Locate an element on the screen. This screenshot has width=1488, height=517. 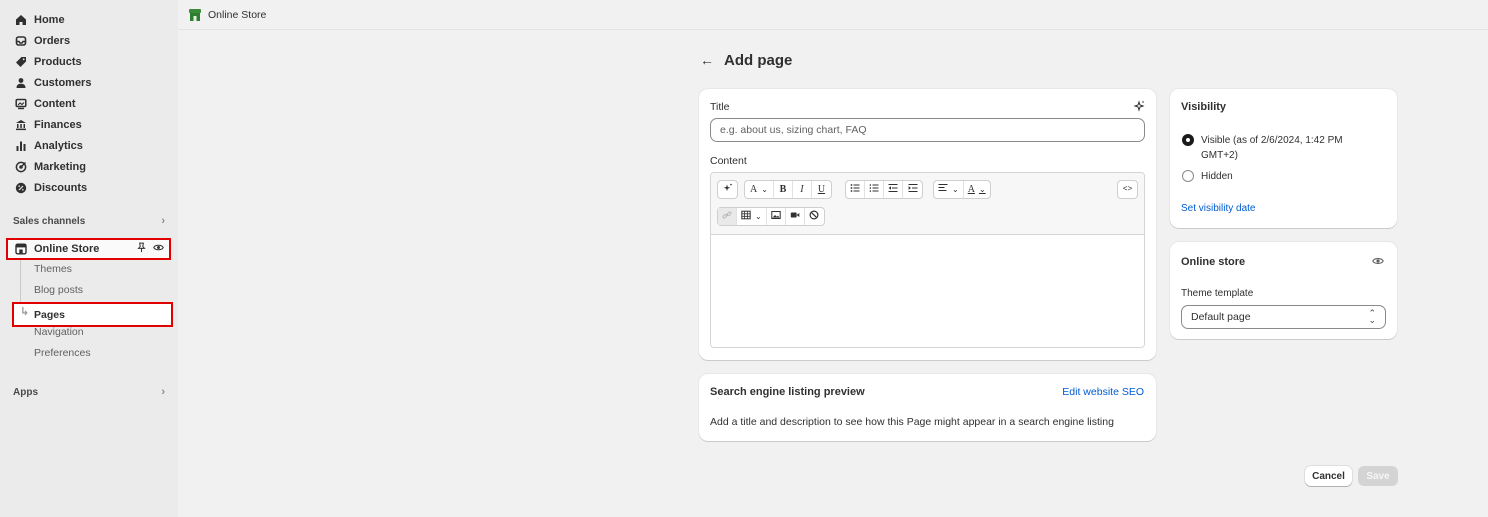
topbar-title: Online Store is located at coordinates (237, 14).